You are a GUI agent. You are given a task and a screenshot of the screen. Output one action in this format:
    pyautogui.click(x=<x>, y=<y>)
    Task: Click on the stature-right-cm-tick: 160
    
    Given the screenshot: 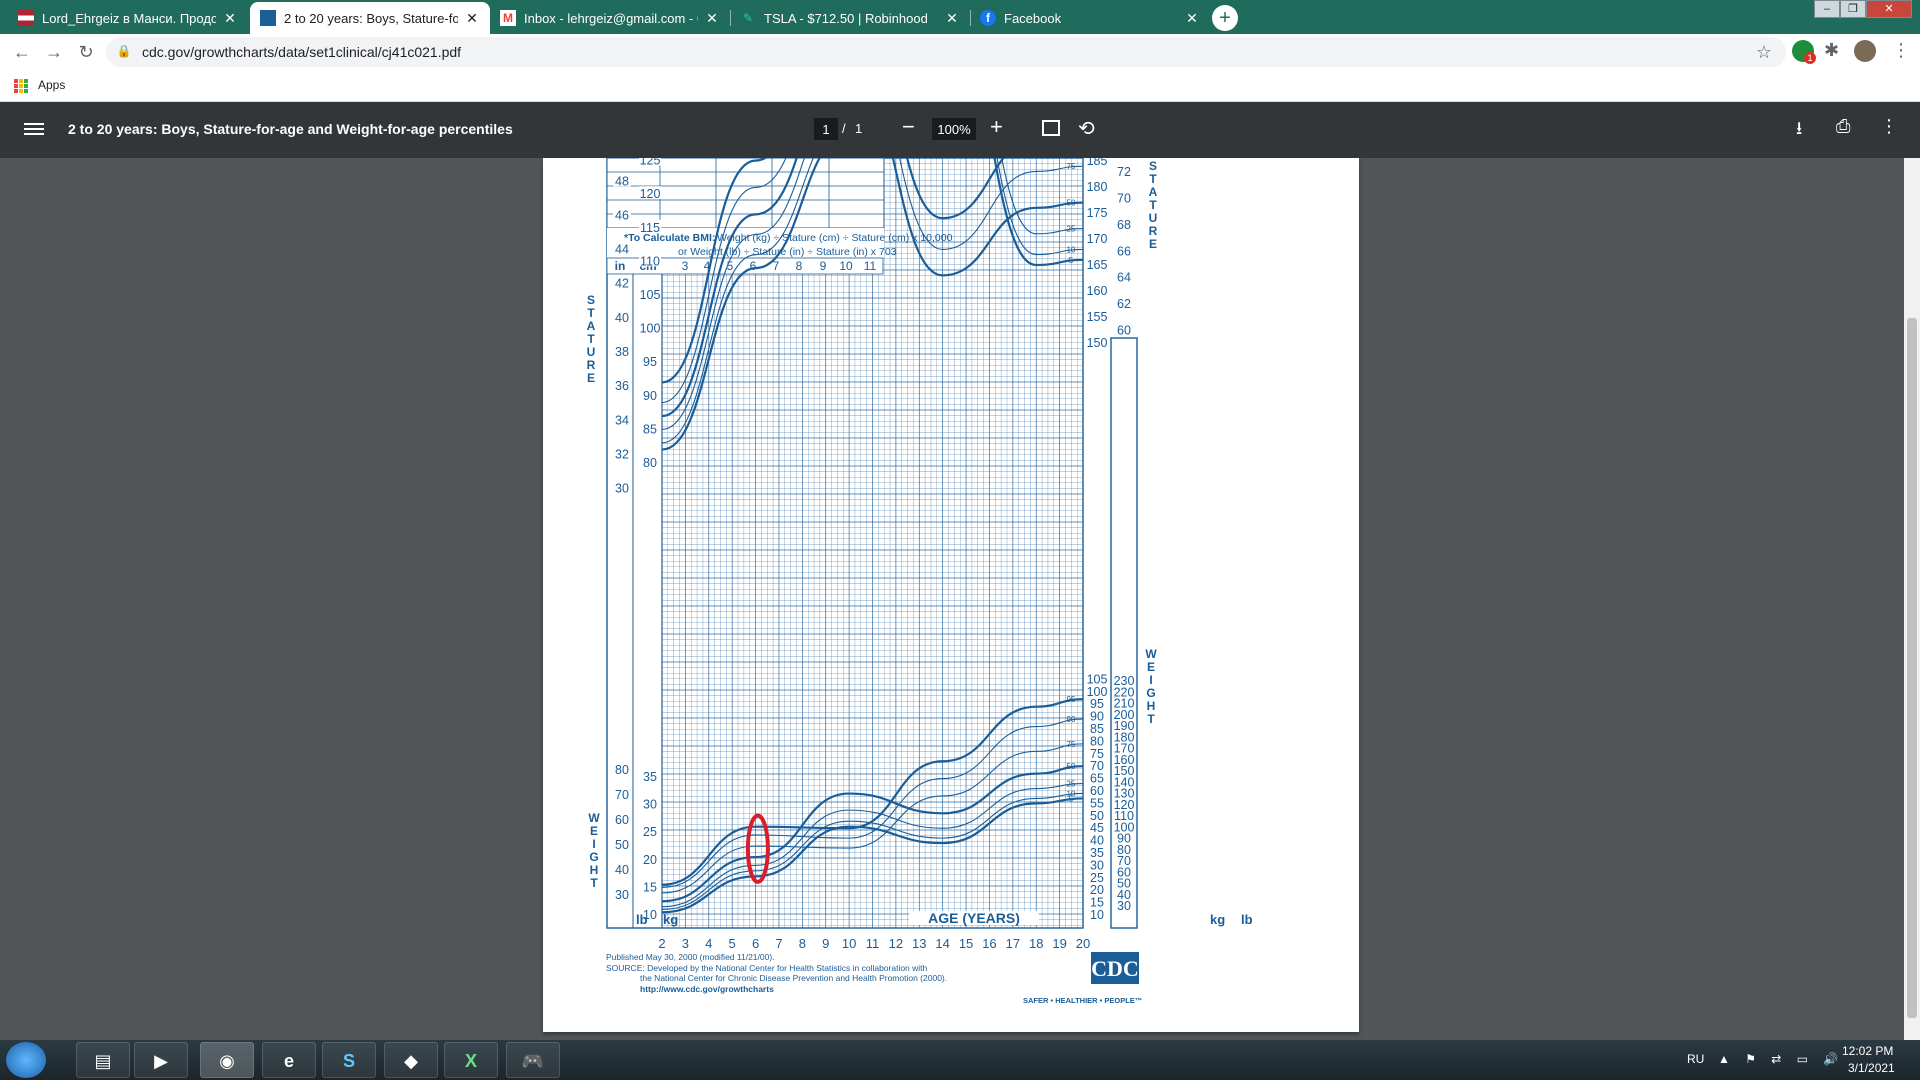 What is the action you would take?
    pyautogui.click(x=1097, y=291)
    